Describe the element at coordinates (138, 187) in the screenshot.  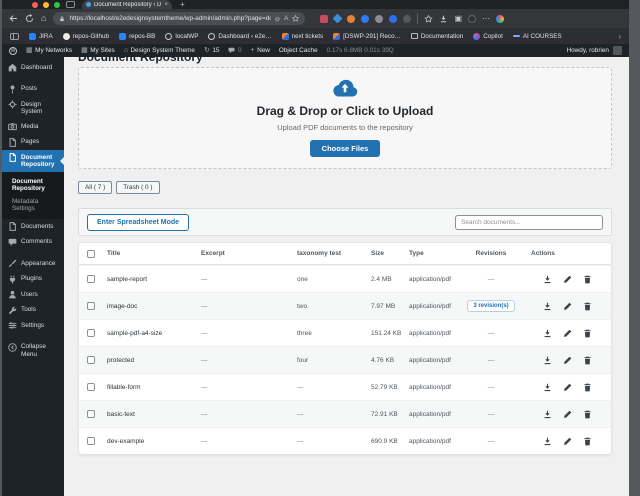
I see `filter-trash: Trash ( 0 )` at that location.